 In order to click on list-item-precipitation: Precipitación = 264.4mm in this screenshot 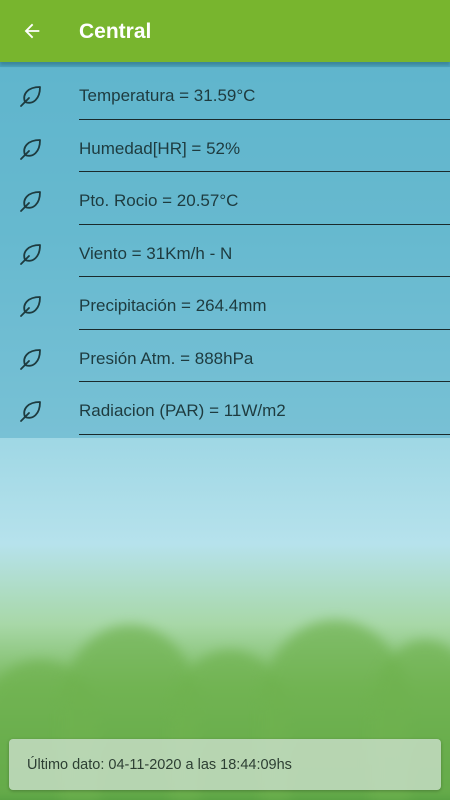, I will do `click(225, 303)`.